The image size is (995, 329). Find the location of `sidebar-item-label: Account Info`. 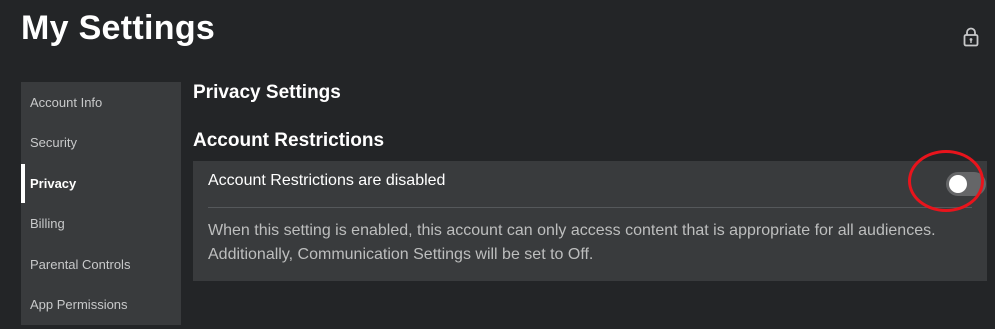

sidebar-item-label: Account Info is located at coordinates (66, 102).